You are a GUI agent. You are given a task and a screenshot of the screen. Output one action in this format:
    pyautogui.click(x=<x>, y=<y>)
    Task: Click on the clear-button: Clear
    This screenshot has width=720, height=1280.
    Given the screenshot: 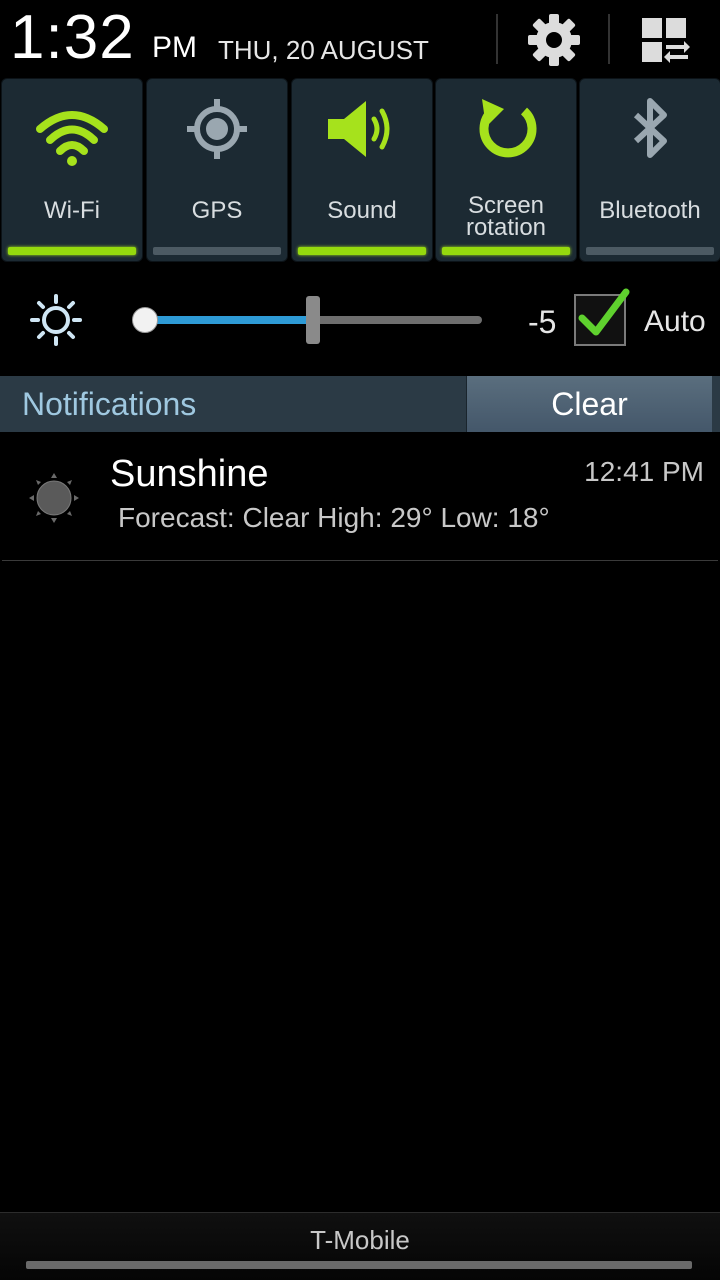 What is the action you would take?
    pyautogui.click(x=589, y=404)
    